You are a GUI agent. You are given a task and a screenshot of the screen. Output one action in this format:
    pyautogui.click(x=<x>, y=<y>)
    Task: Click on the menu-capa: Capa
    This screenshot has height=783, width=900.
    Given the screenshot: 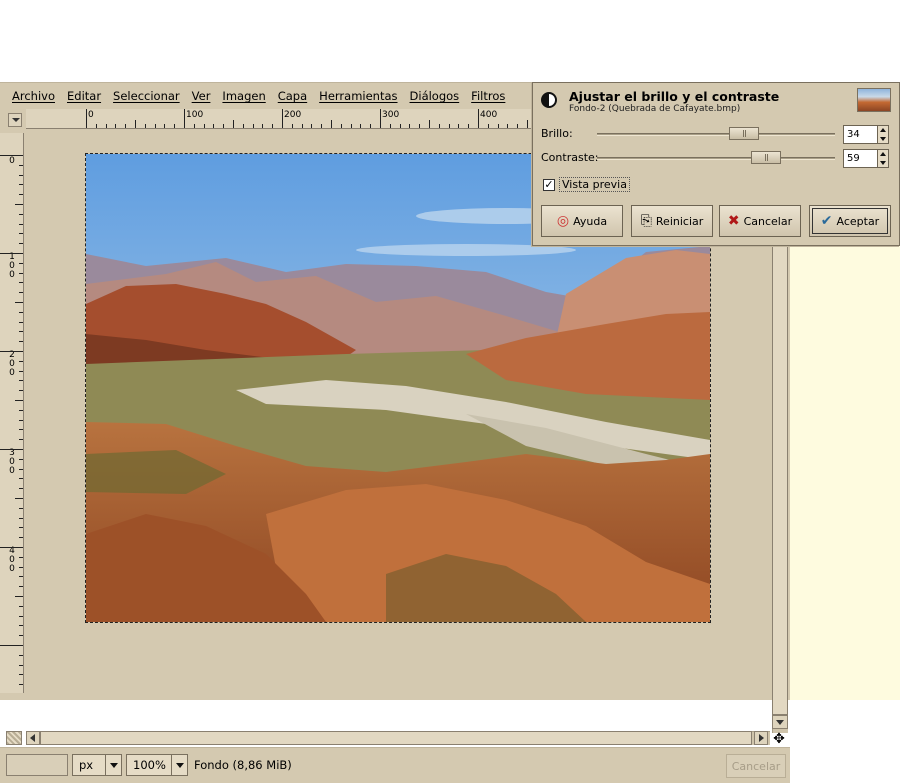 What is the action you would take?
    pyautogui.click(x=292, y=96)
    